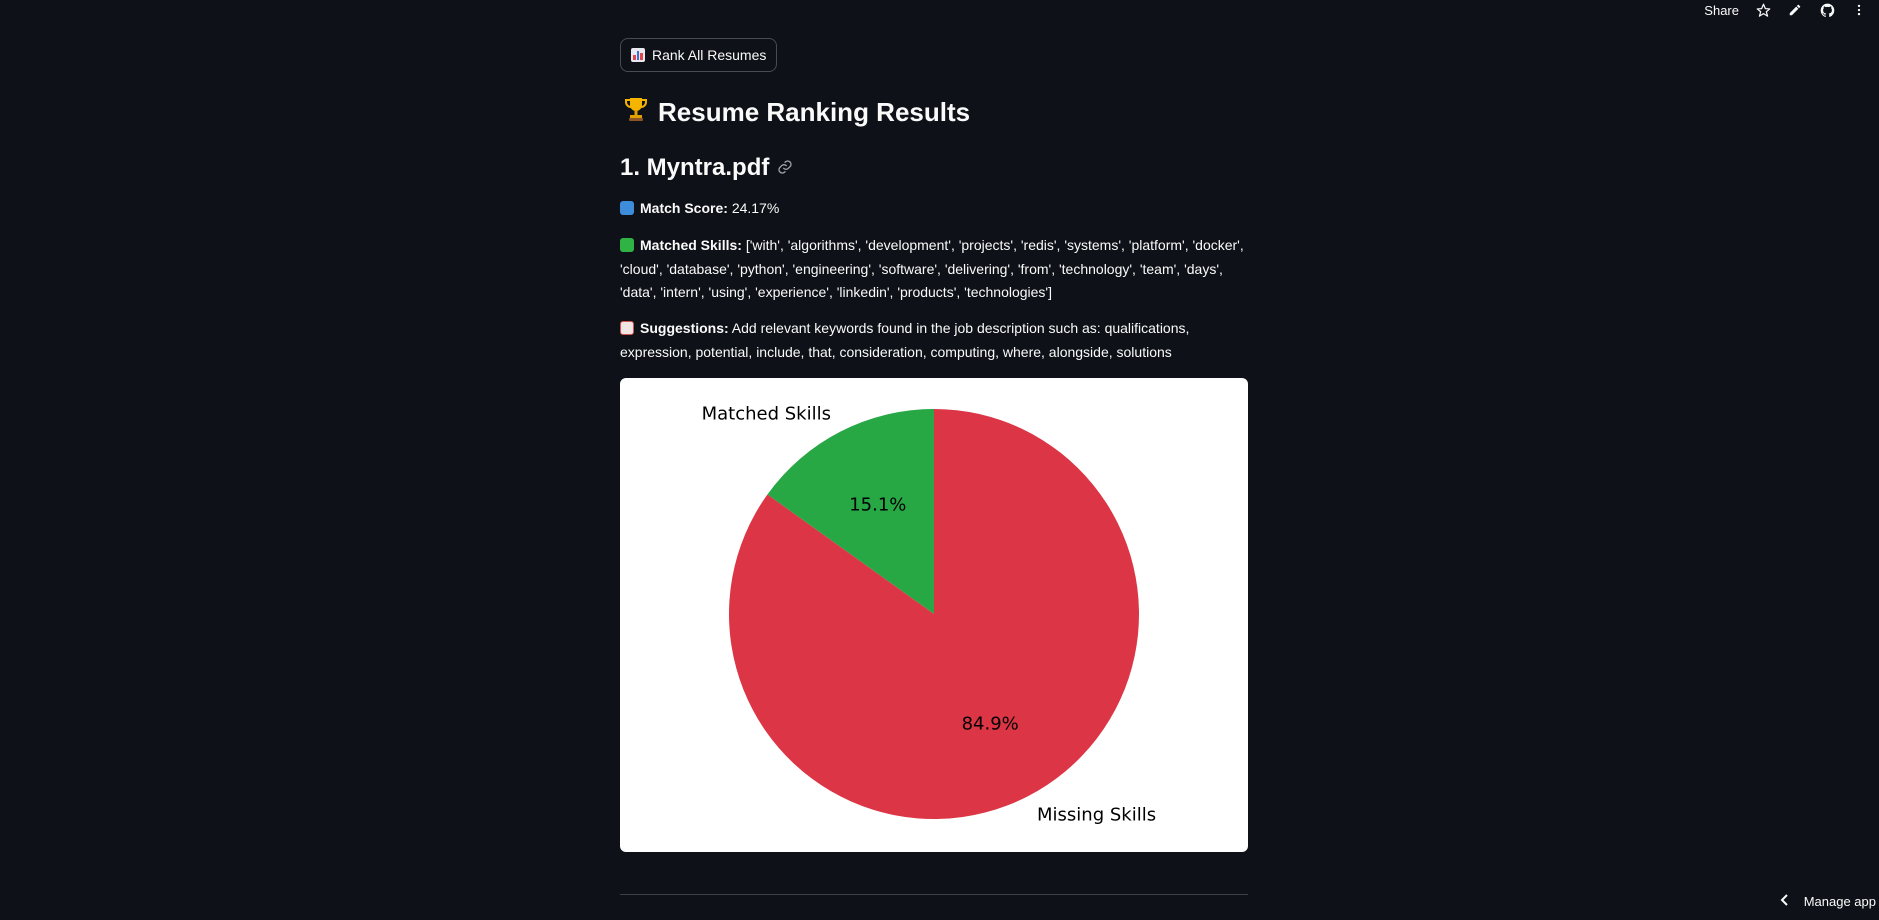 The width and height of the screenshot is (1879, 920). I want to click on rank-button-label: Rank All Resumes, so click(709, 55).